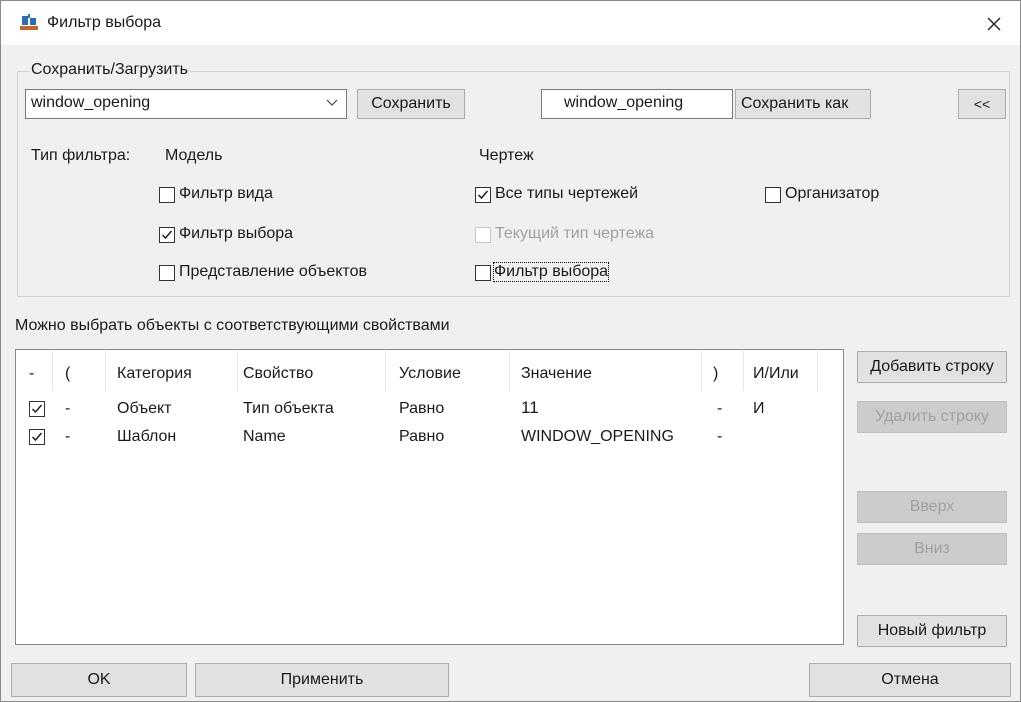 The width and height of the screenshot is (1021, 702). I want to click on filter-type-label: Тип фильтра:, so click(81, 155).